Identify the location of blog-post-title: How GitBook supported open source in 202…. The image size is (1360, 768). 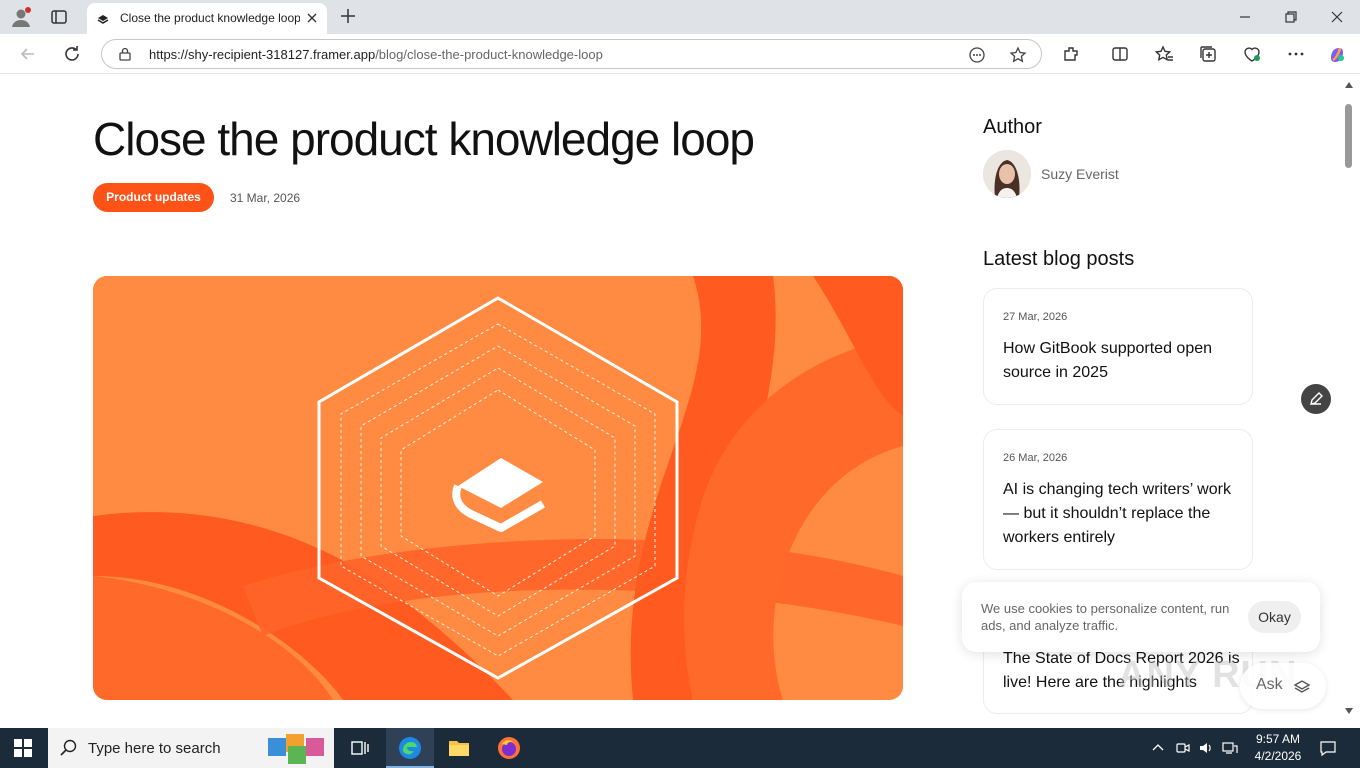
(1108, 360).